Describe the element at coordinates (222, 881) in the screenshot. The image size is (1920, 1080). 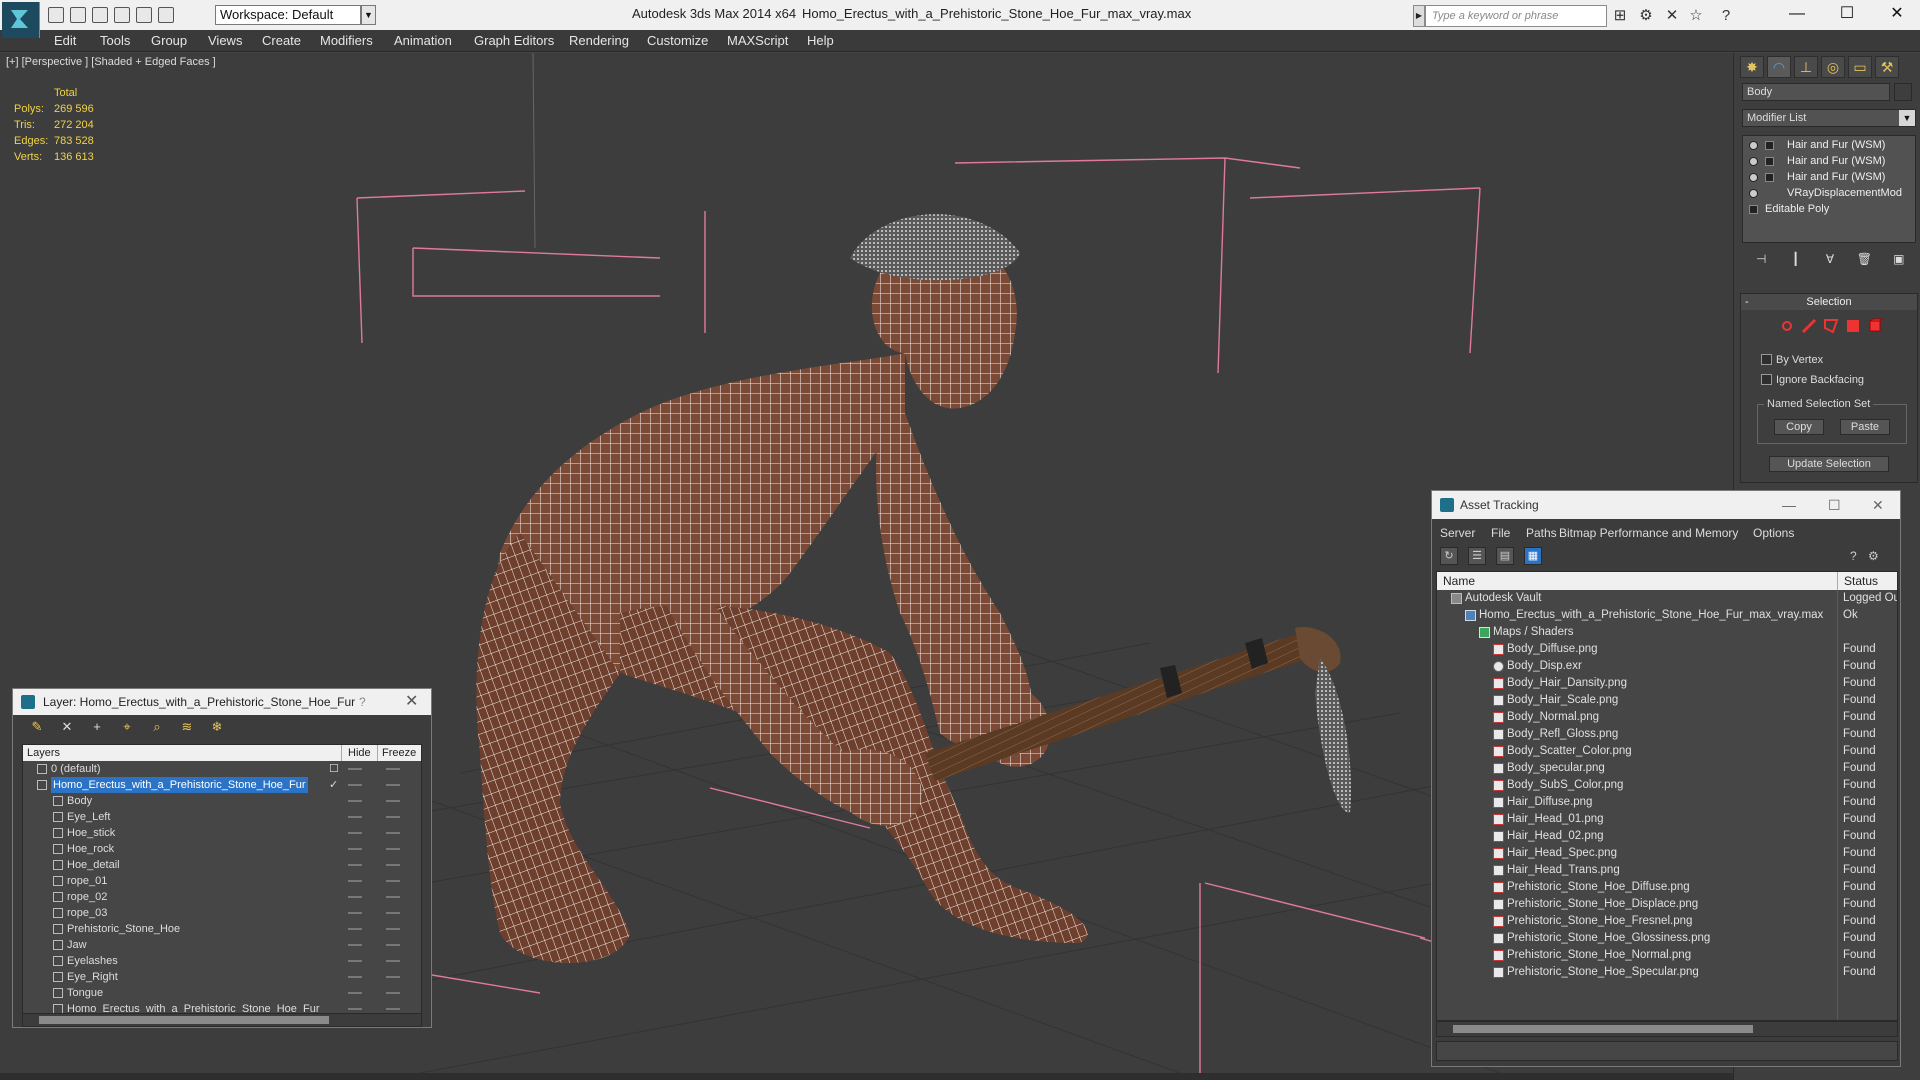
I see `layer-row: rope_01` at that location.